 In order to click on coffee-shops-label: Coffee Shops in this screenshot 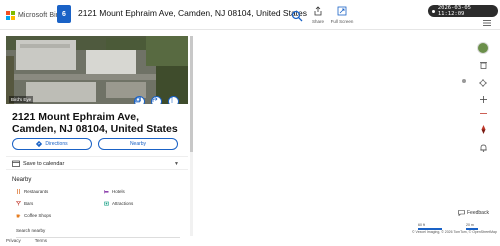, I will do `click(38, 215)`.